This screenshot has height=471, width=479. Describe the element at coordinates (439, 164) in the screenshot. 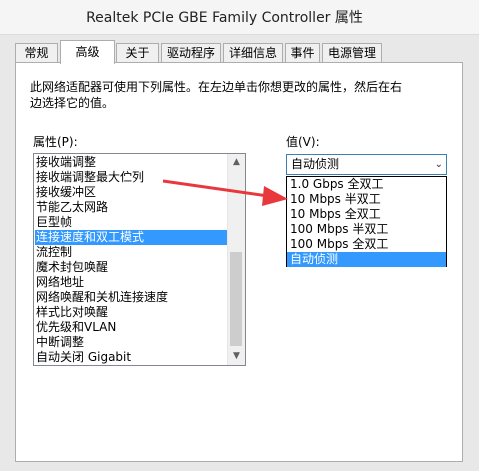

I see `chevron-down-icon: ⌄` at that location.